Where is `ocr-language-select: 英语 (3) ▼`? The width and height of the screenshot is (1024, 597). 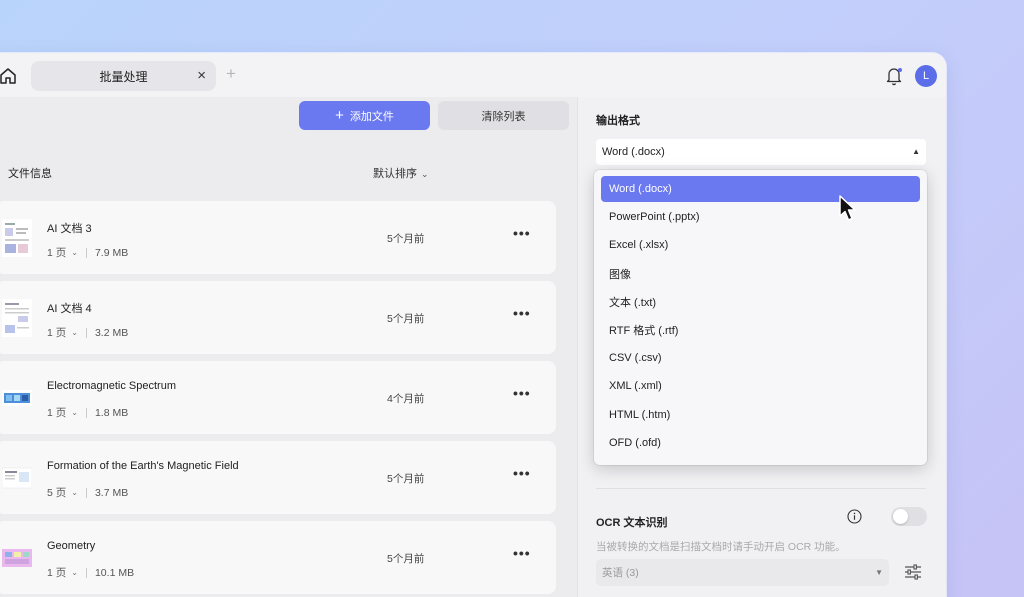 ocr-language-select: 英语 (3) ▼ is located at coordinates (742, 572).